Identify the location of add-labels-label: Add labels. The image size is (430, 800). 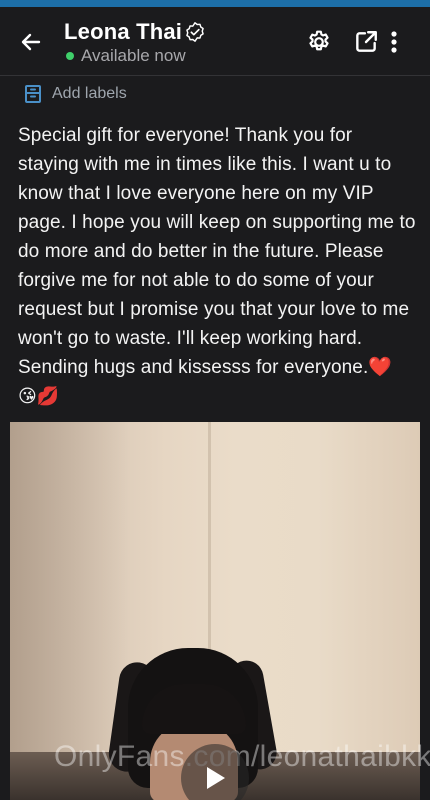
(89, 93).